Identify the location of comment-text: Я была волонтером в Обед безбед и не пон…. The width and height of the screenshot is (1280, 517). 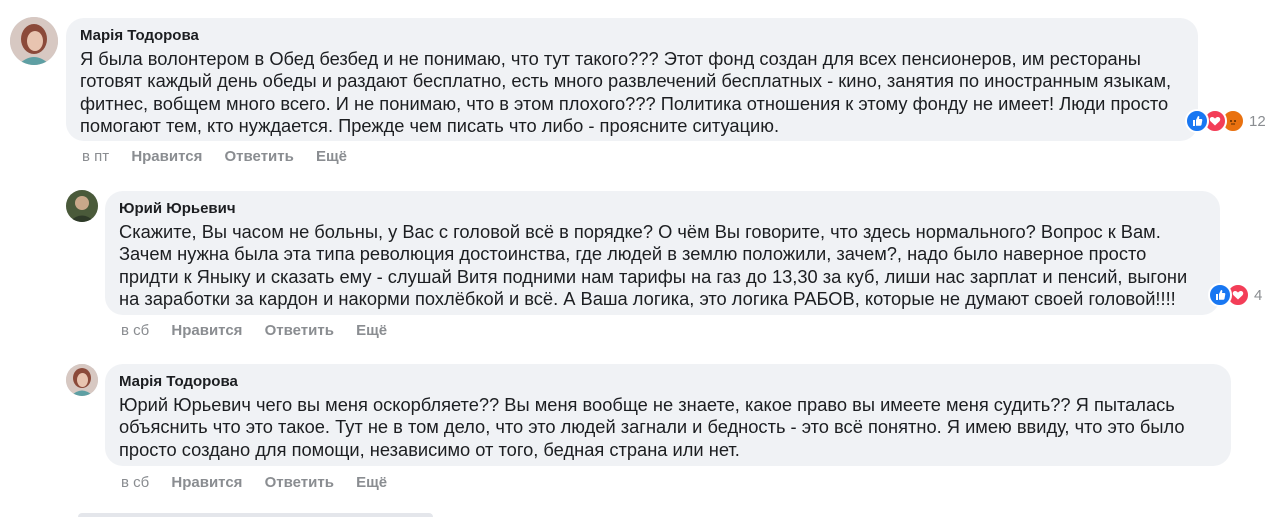
(626, 92).